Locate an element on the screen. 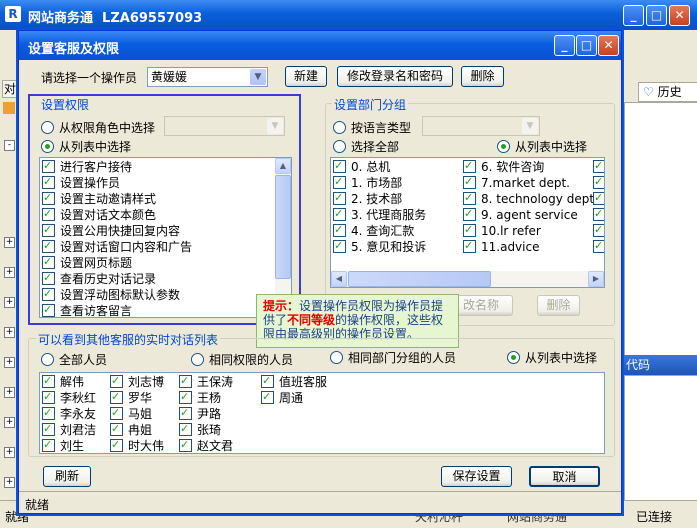 This screenshot has width=697, height=528. departments-hscrollbar: ◀ ▶ is located at coordinates (467, 279).